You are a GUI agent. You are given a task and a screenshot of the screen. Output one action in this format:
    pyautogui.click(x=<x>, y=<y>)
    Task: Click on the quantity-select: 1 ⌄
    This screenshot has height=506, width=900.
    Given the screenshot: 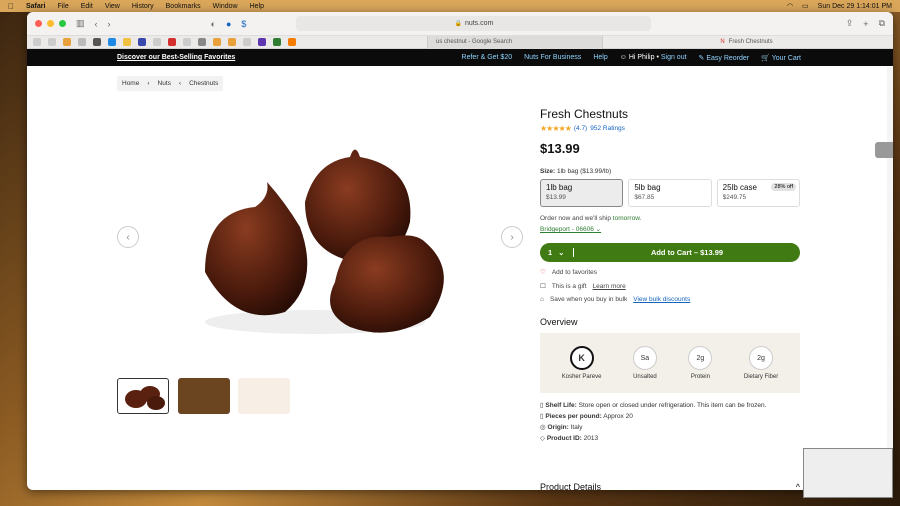 What is the action you would take?
    pyautogui.click(x=557, y=252)
    